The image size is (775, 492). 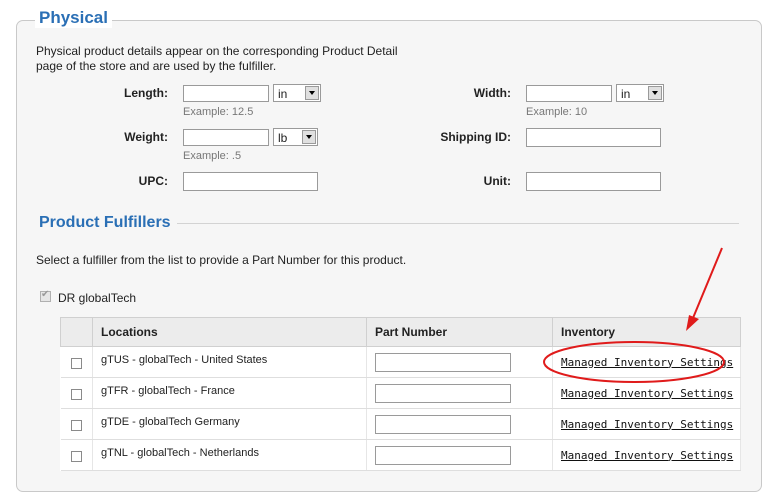 I want to click on annotation-arrowhead, so click(x=692, y=323).